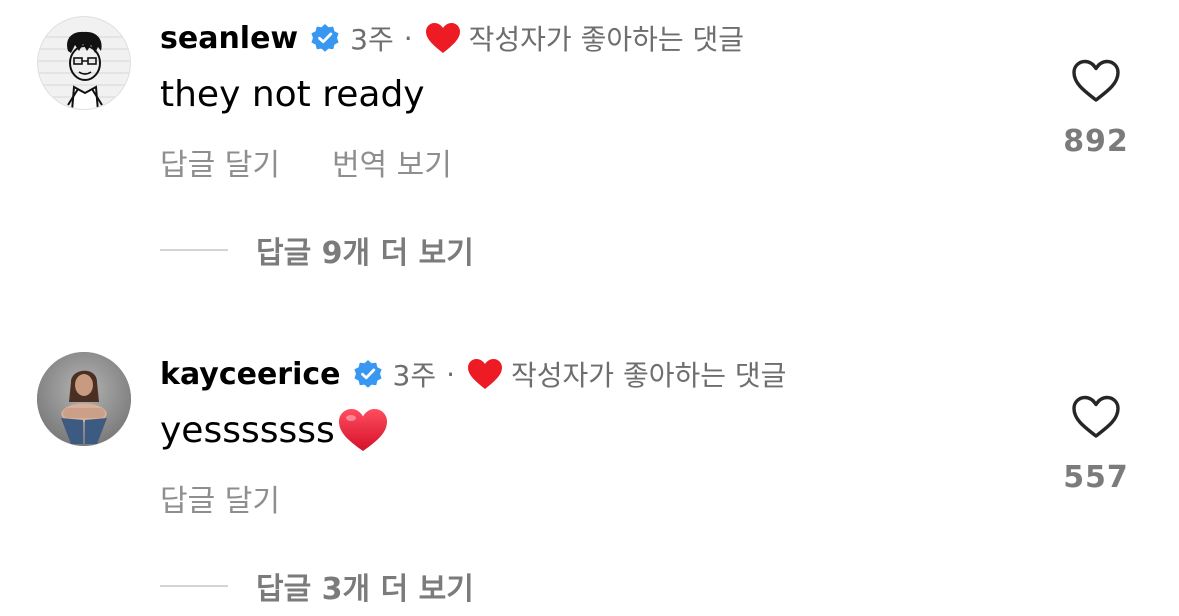 The height and width of the screenshot is (616, 1179). What do you see at coordinates (84, 70) in the screenshot?
I see `line-drawing-portrait-icon` at bounding box center [84, 70].